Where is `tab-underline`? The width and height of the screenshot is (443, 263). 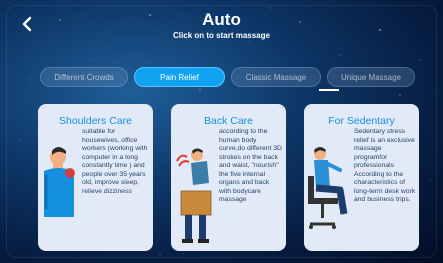 tab-underline is located at coordinates (329, 90).